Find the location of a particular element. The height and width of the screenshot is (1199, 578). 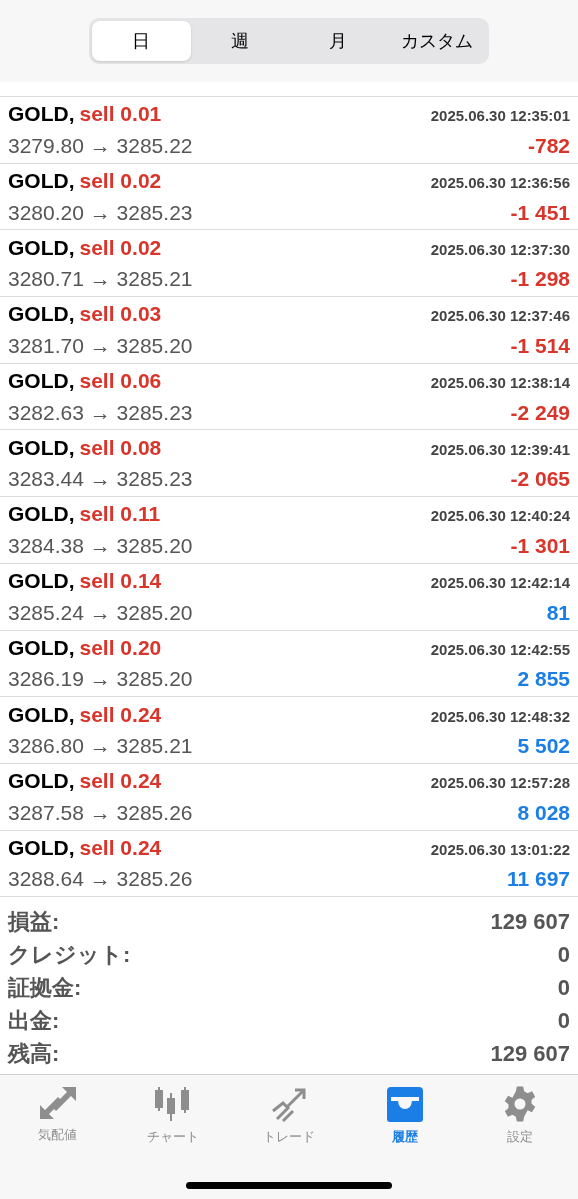

deal-row: GOLD, sell 0.20 2025.06.30 12:42:55 3286.19 → 3285.20 2 855 is located at coordinates (289, 664).